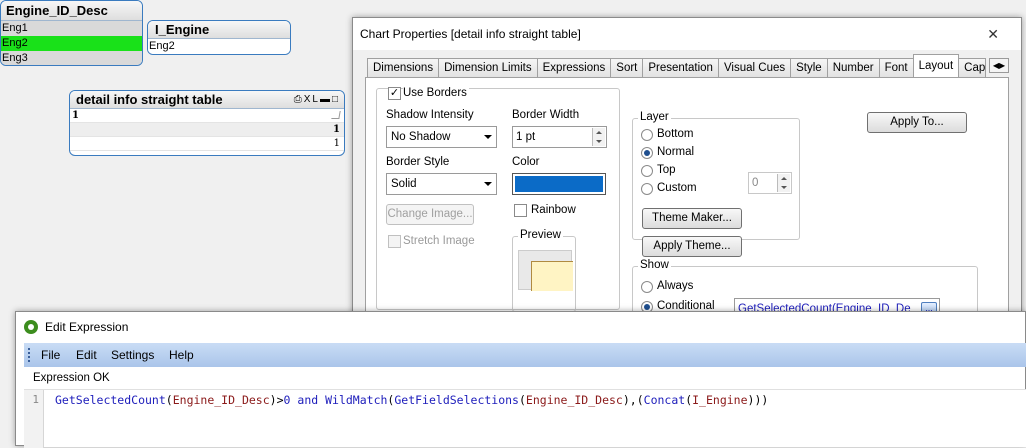  What do you see at coordinates (299, 99) in the screenshot?
I see `print-icon: ⎙` at bounding box center [299, 99].